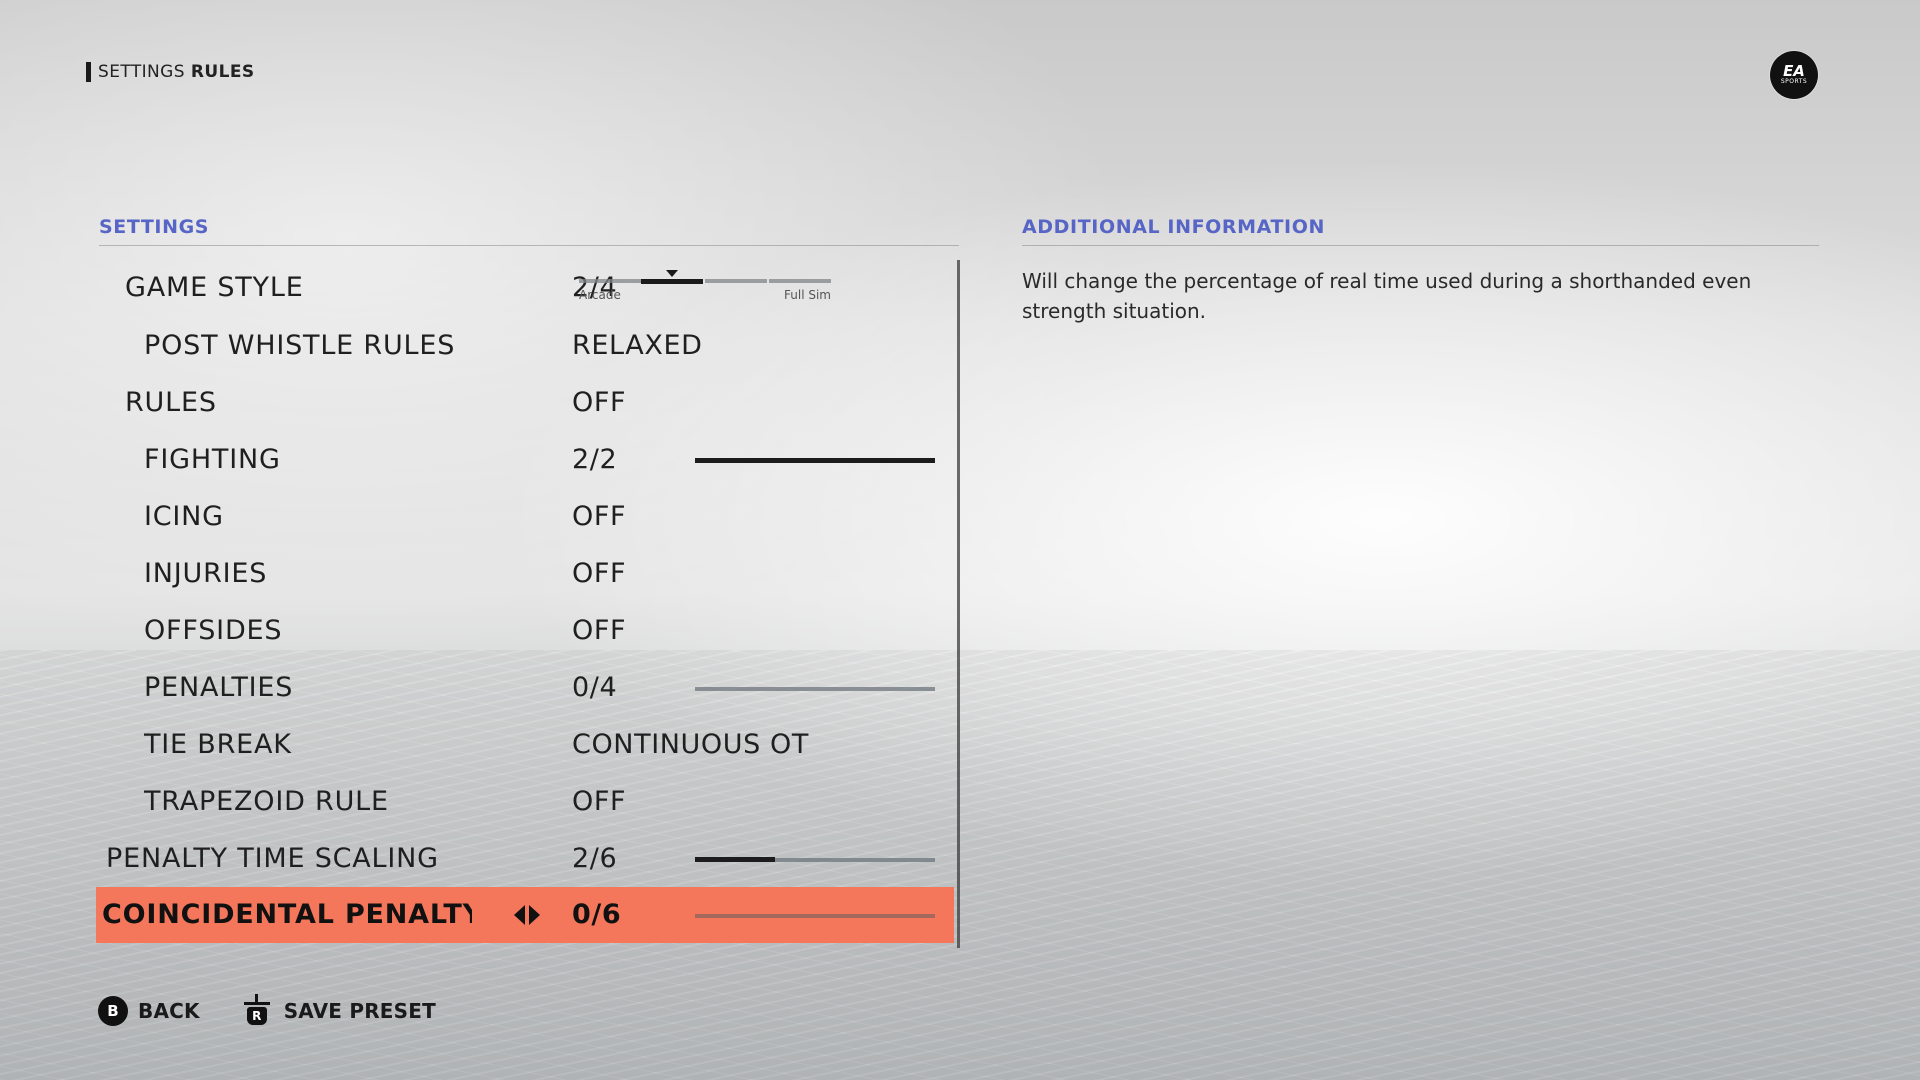  What do you see at coordinates (88, 72) in the screenshot?
I see `breadcrumb-marker` at bounding box center [88, 72].